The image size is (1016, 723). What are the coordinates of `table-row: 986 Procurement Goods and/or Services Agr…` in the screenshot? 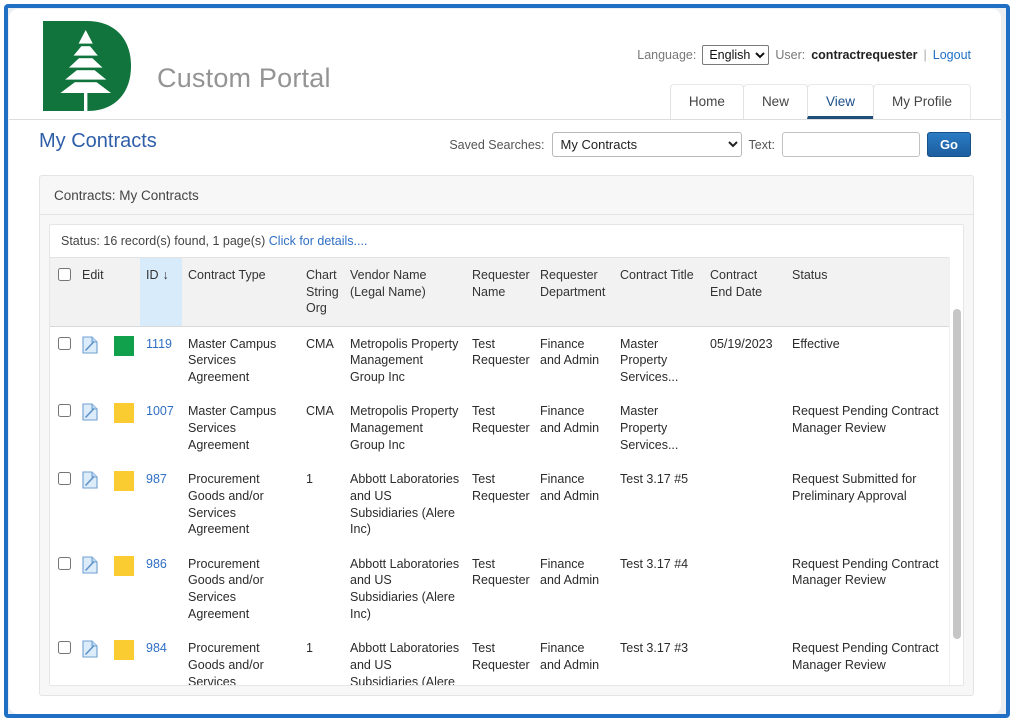 It's located at (506, 589).